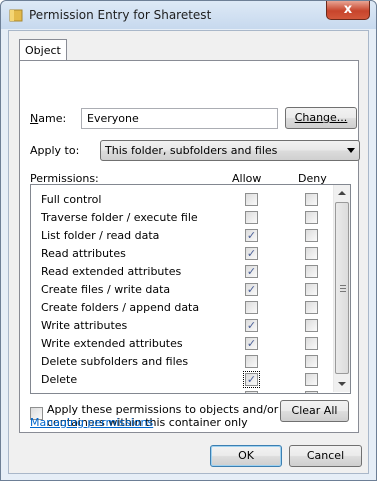 The image size is (377, 481). What do you see at coordinates (314, 411) in the screenshot?
I see `clear-all-button: Clear All` at bounding box center [314, 411].